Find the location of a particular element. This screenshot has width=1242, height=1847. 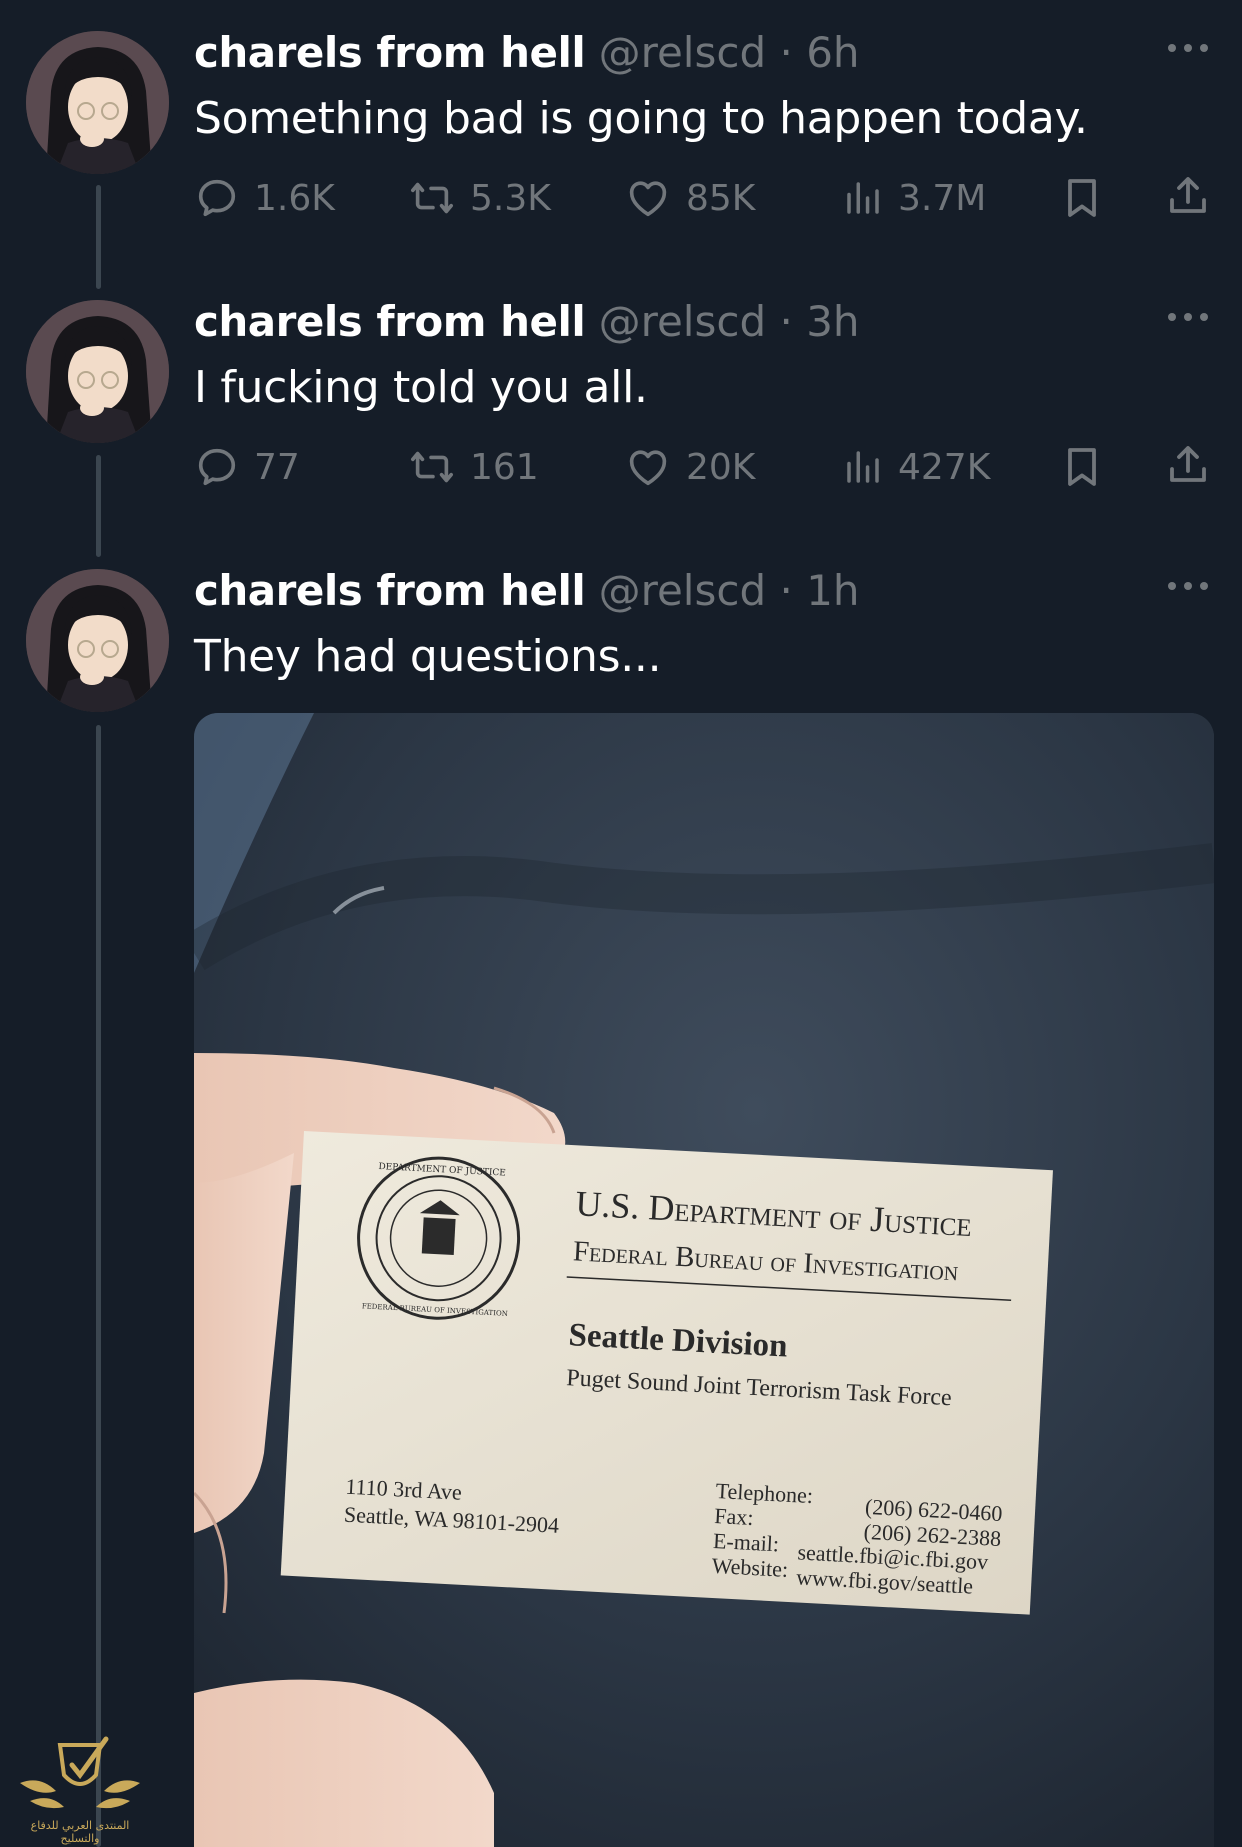

tweet-text: I fucking told you all. is located at coordinates (421, 387).